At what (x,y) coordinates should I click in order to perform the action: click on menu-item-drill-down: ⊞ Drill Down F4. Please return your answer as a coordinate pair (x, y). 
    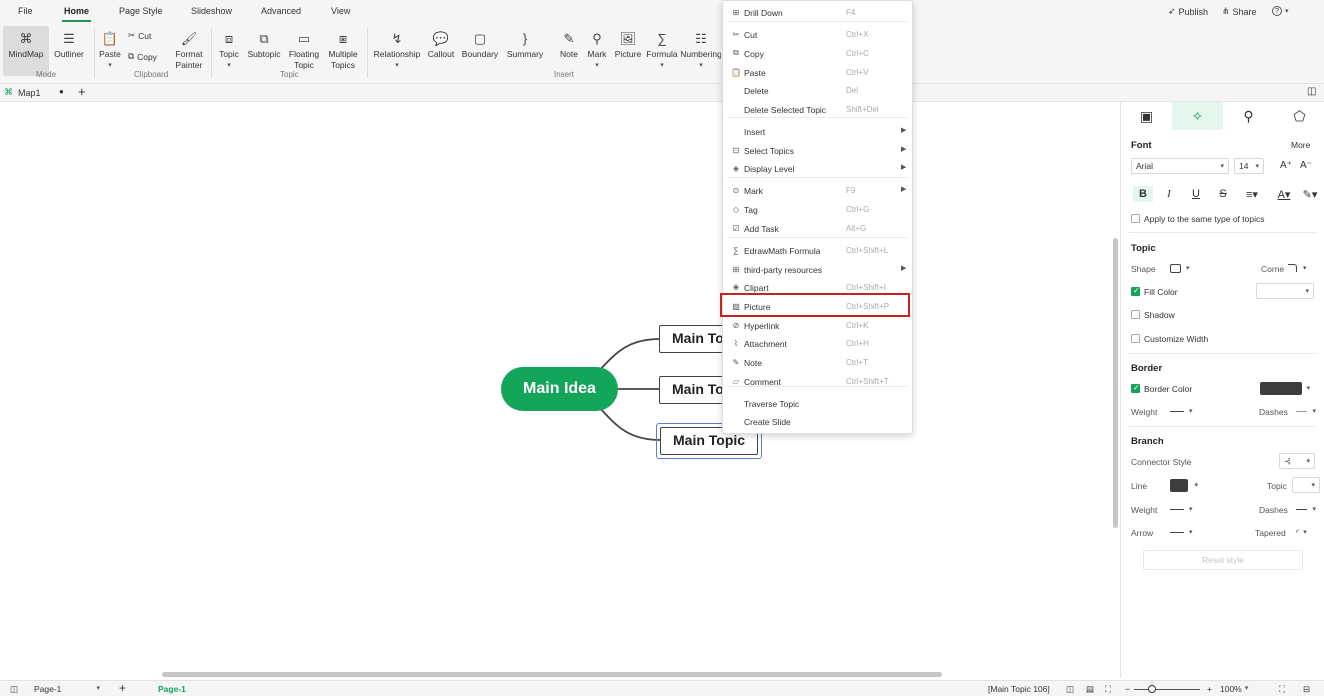
    Looking at the image, I should click on (817, 12).